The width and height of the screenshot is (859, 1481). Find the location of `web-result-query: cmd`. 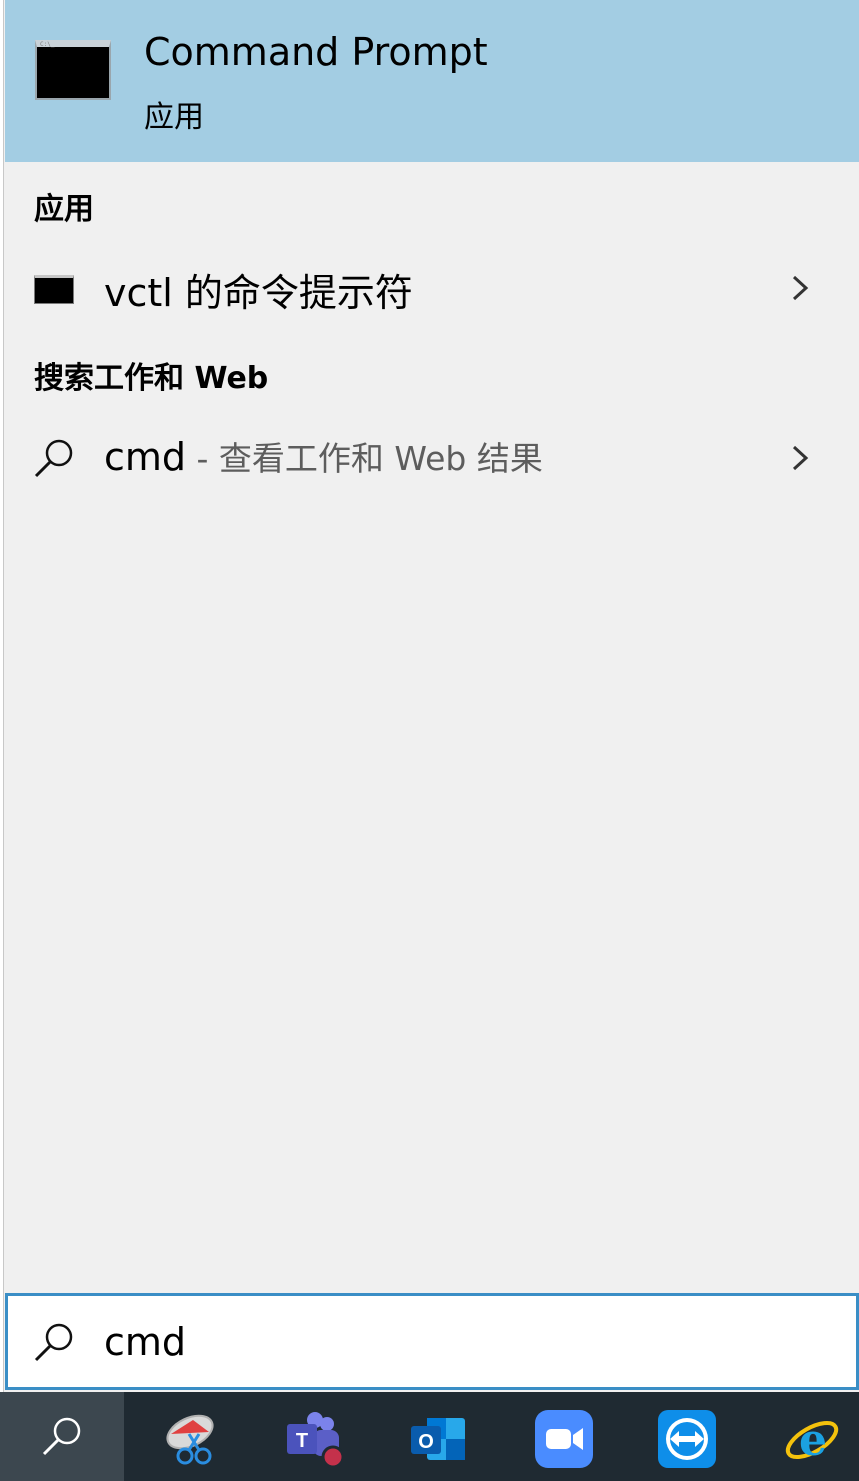

web-result-query: cmd is located at coordinates (145, 457).